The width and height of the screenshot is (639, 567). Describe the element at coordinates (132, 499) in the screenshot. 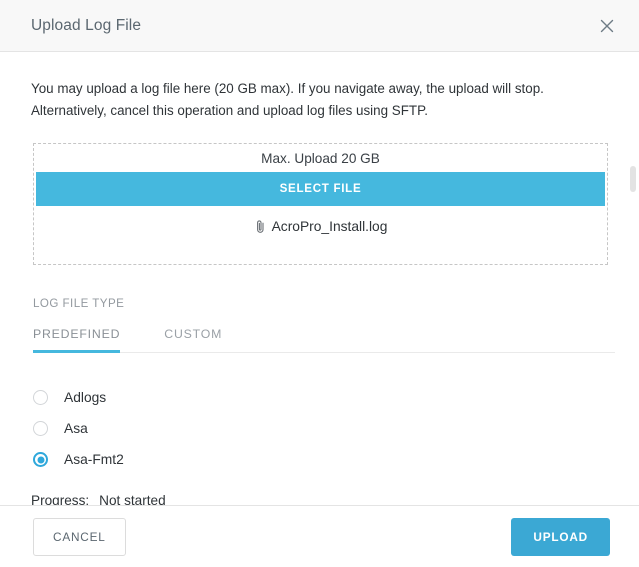

I see `progress-value: Not started` at that location.